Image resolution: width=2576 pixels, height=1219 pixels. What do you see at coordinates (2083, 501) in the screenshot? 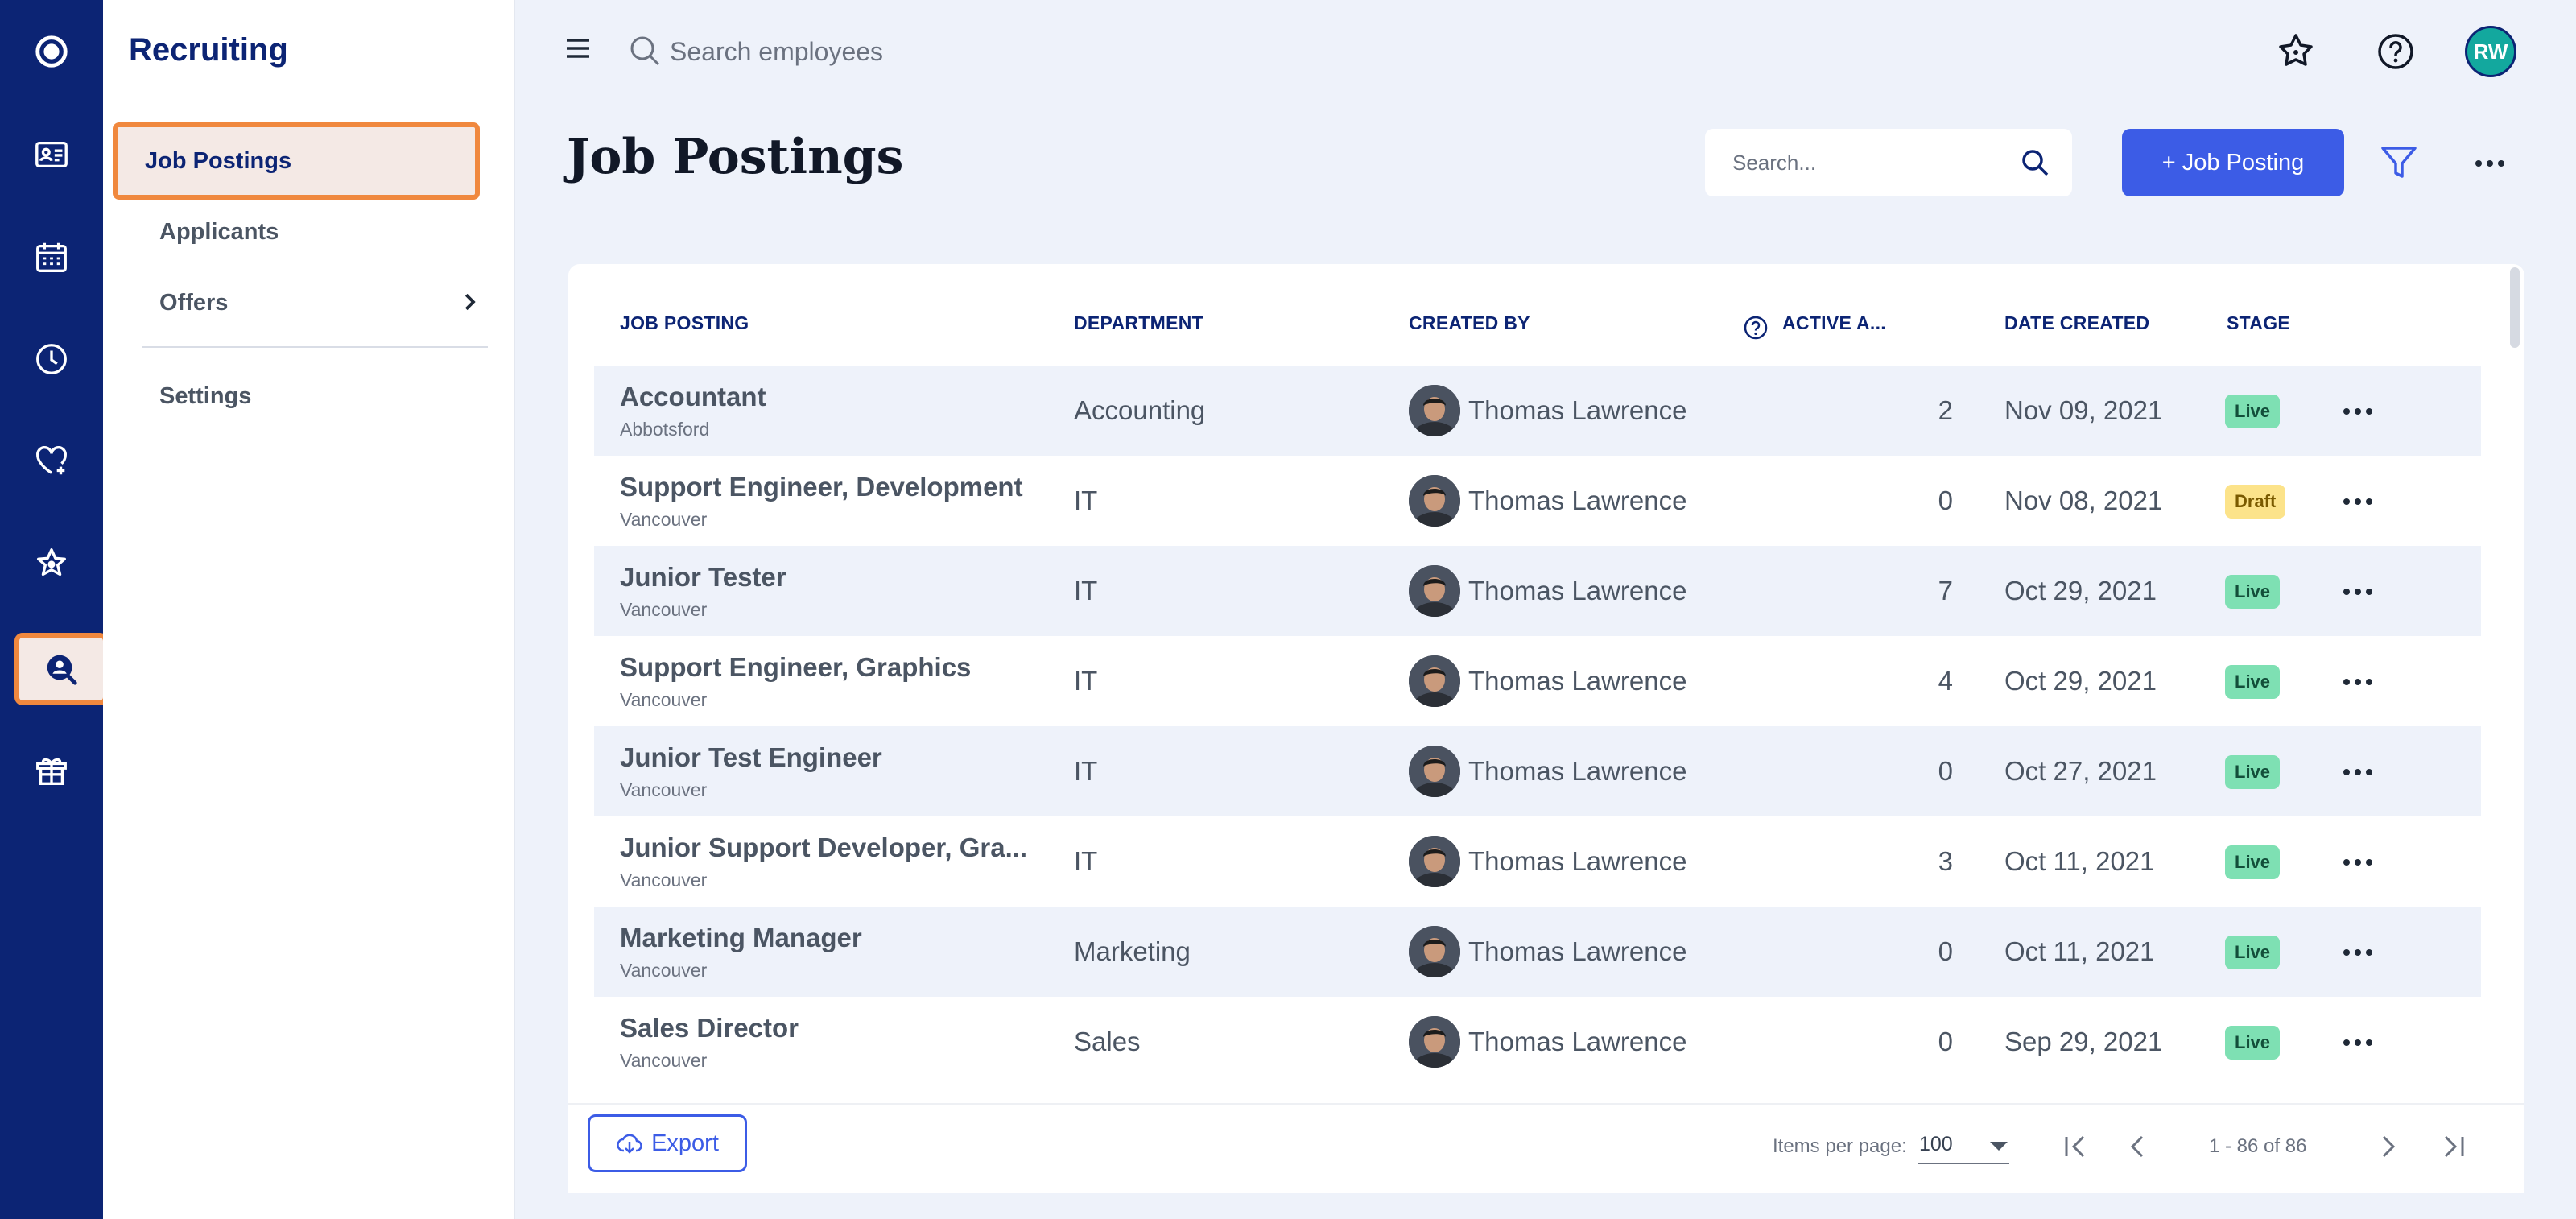
I see `date-created-cell: Nov 08, 2021` at bounding box center [2083, 501].